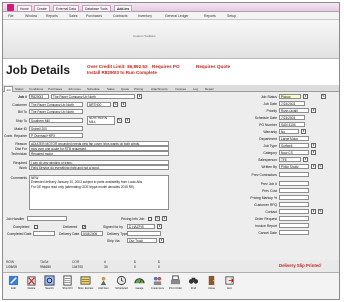 This screenshot has height=302, width=344. I want to click on exit-button: Exit, so click(229, 282).